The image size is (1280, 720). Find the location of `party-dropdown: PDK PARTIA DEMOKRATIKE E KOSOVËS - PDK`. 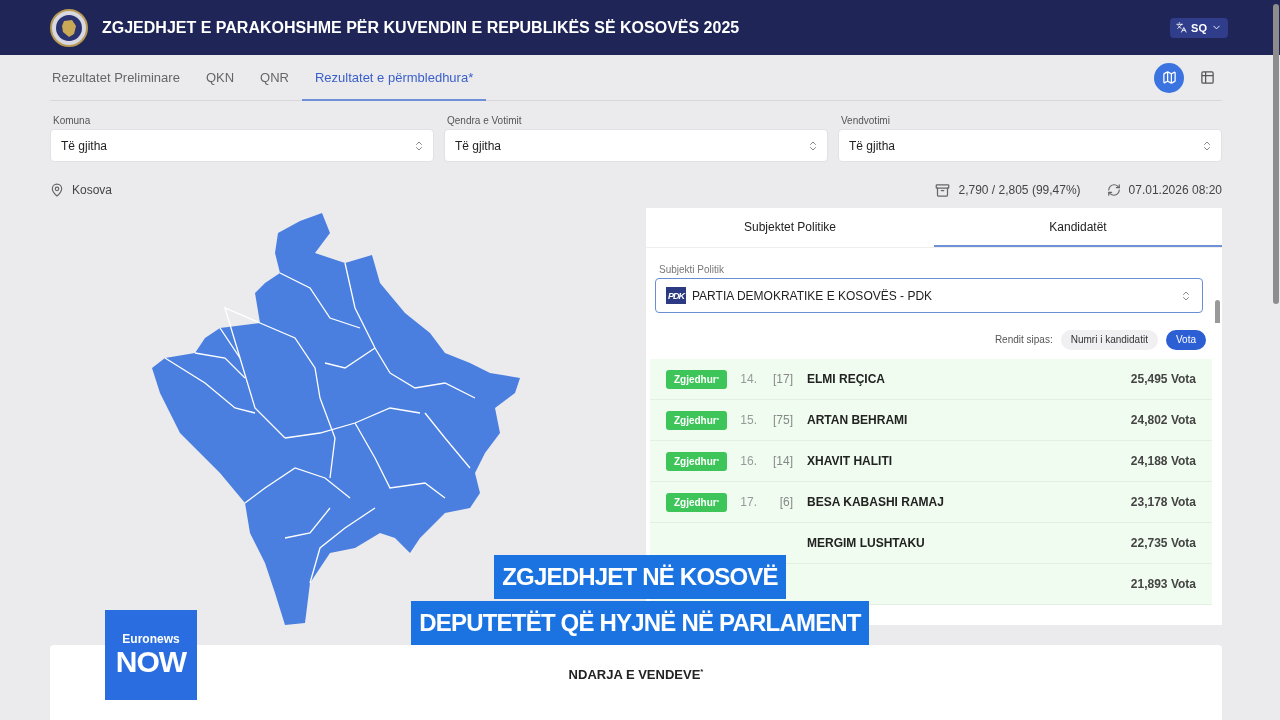

party-dropdown: PDK PARTIA DEMOKRATIKE E KOSOVËS - PDK is located at coordinates (929, 295).